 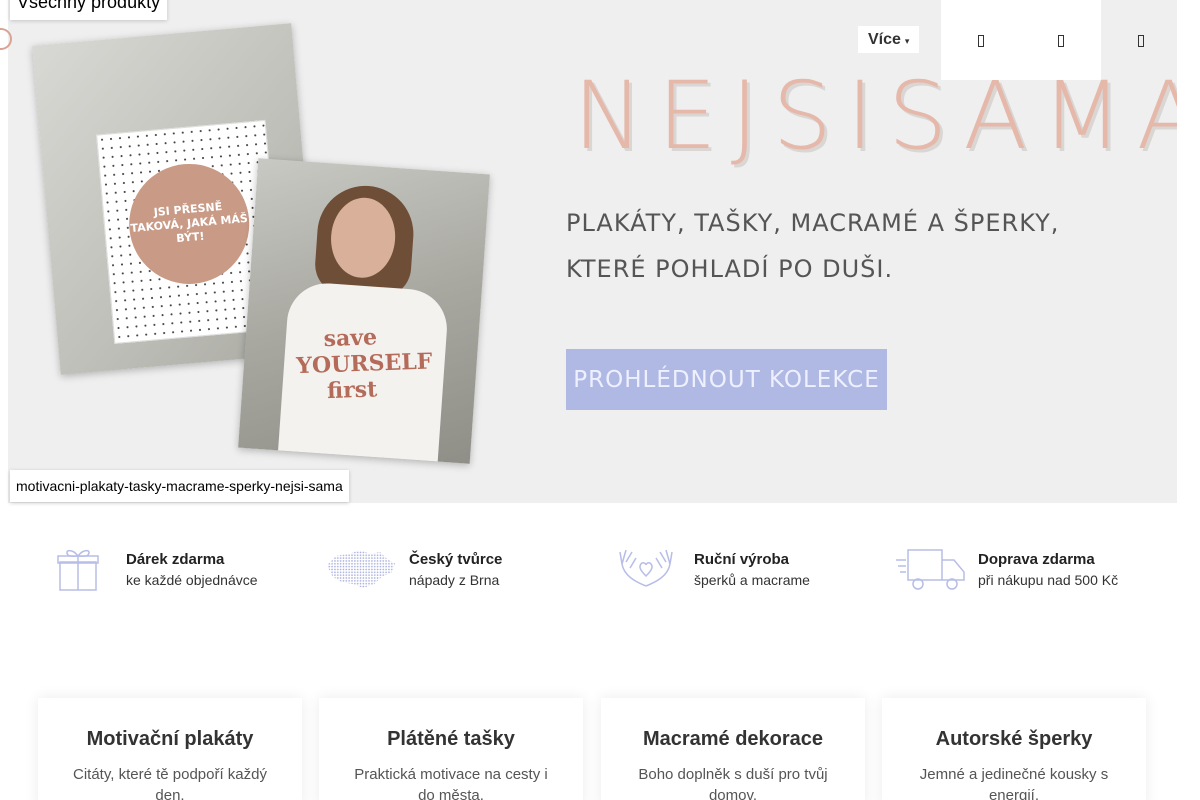 I want to click on poster-text: JSI PŘESNĚ TAKOVÁ, JAKÁ MÁŠ BÝT!, so click(x=189, y=223).